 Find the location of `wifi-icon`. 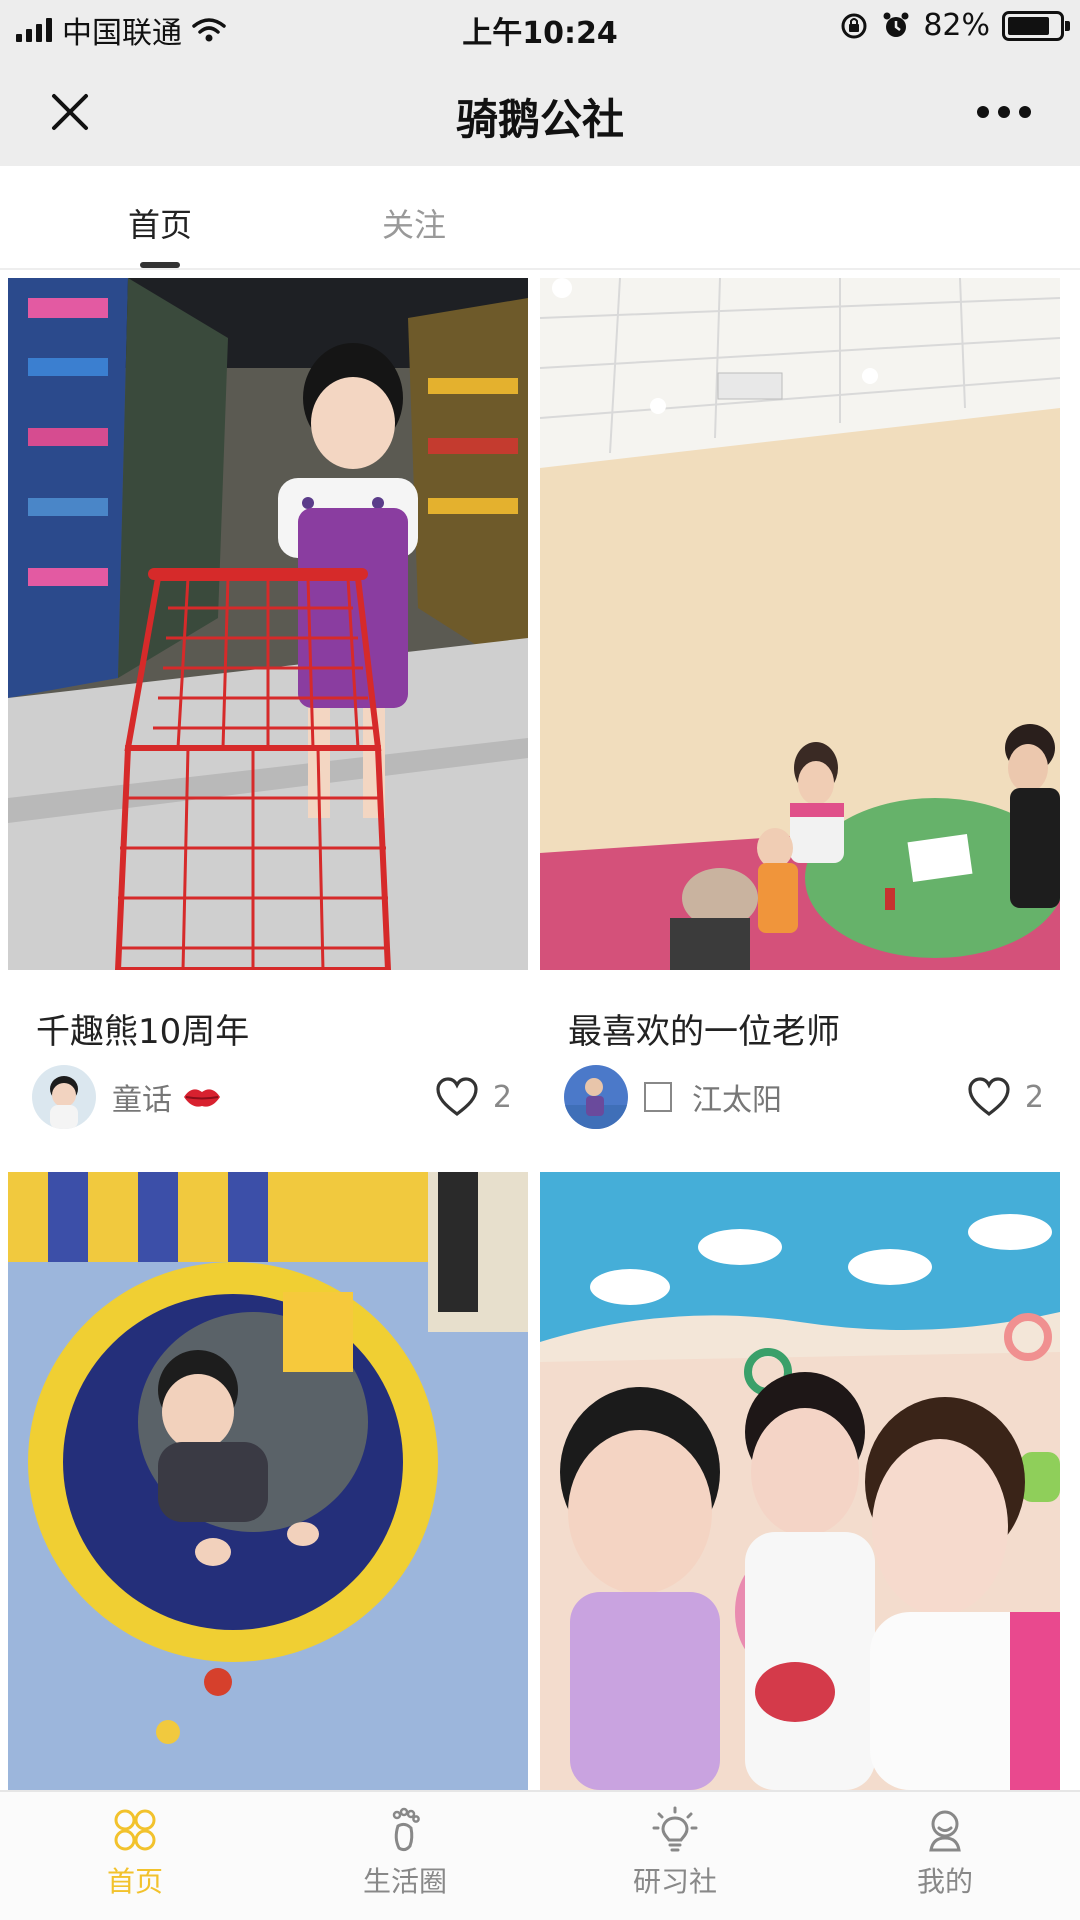

wifi-icon is located at coordinates (209, 30).